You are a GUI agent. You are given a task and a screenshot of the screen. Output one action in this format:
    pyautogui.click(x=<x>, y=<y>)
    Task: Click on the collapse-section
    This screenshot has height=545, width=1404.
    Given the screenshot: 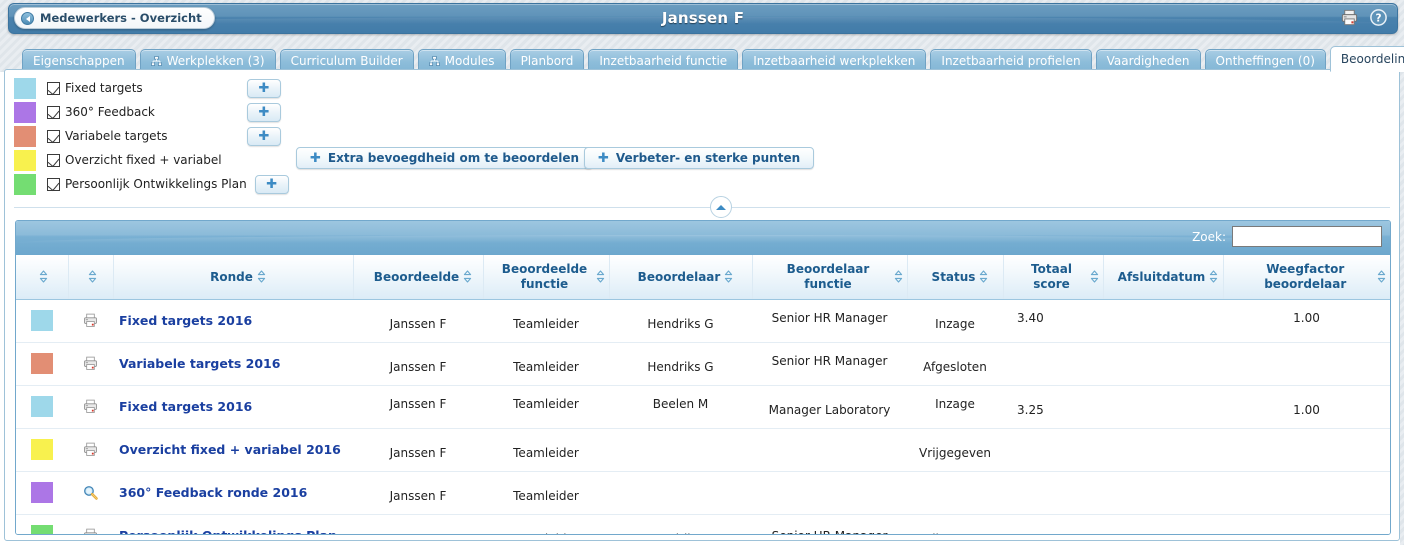 What is the action you would take?
    pyautogui.click(x=702, y=207)
    